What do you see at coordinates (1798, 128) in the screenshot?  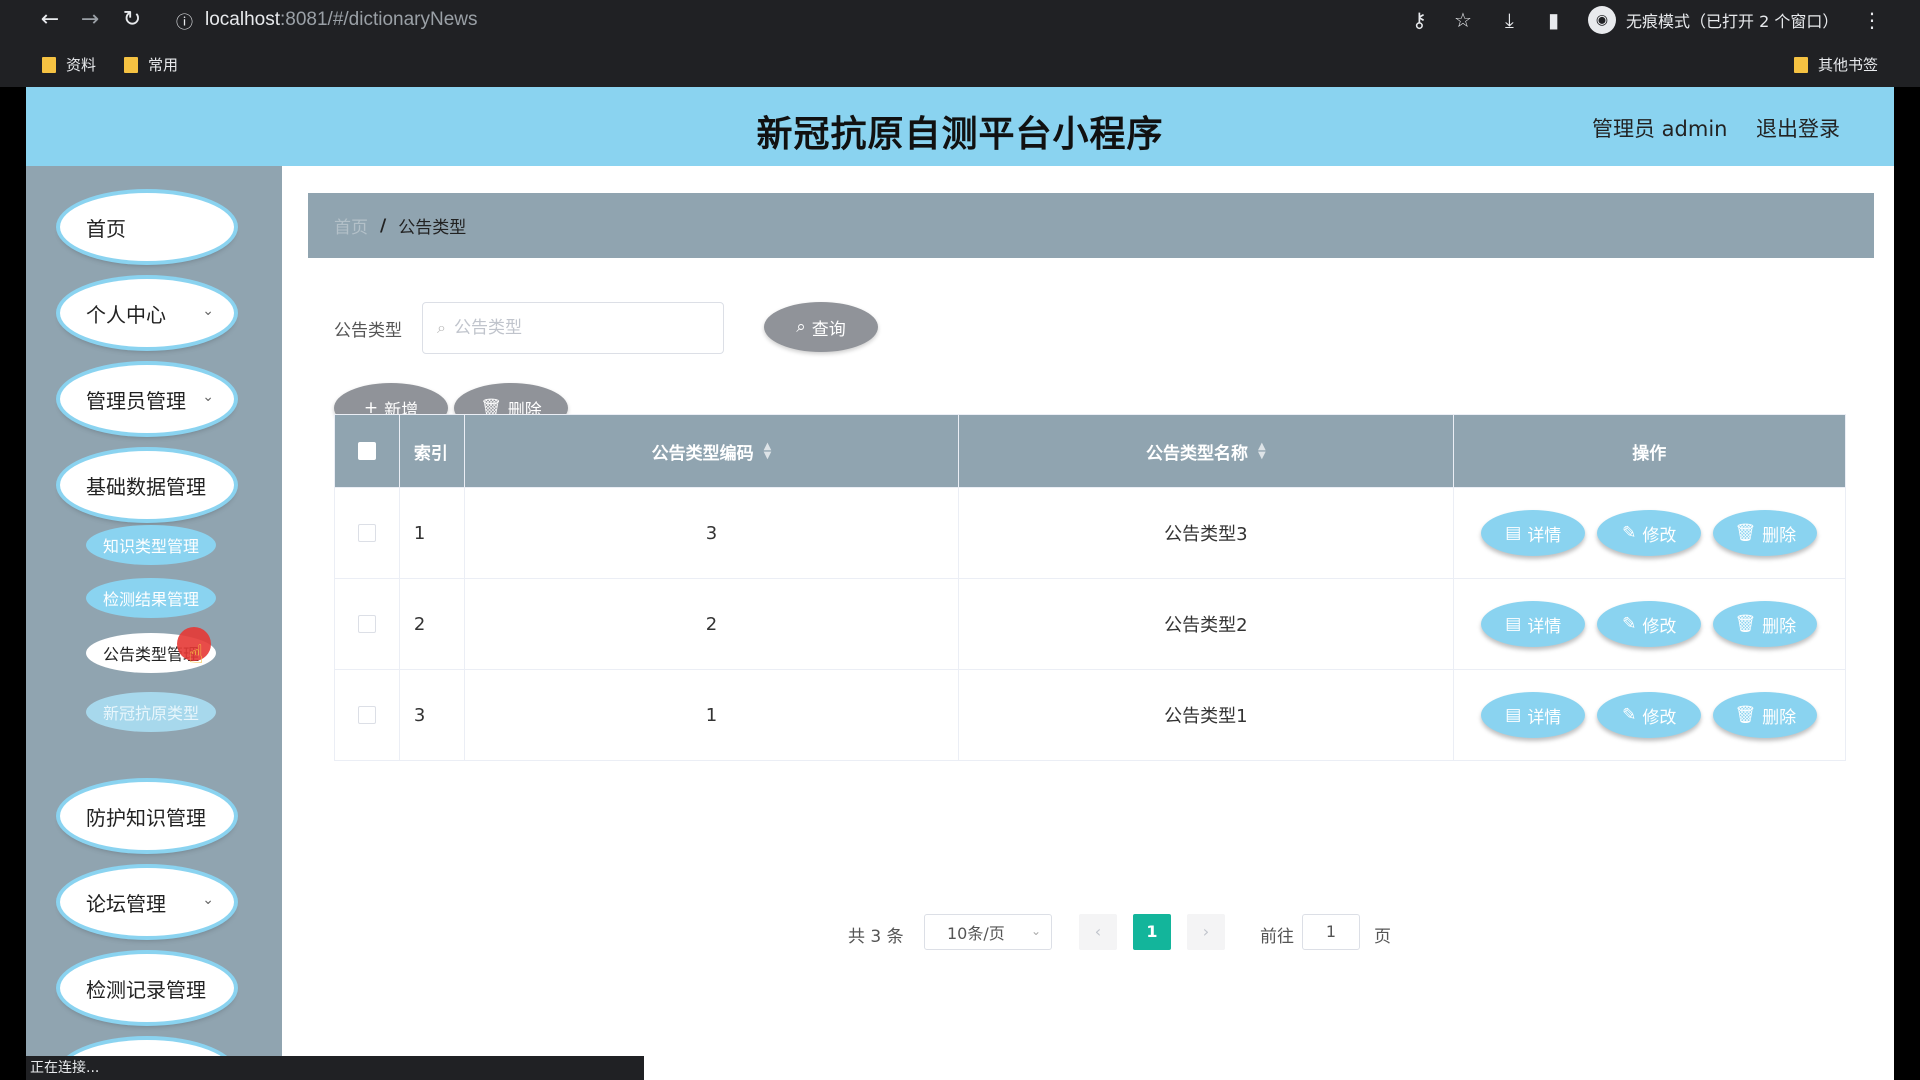 I see `logout-link: 退出登录` at bounding box center [1798, 128].